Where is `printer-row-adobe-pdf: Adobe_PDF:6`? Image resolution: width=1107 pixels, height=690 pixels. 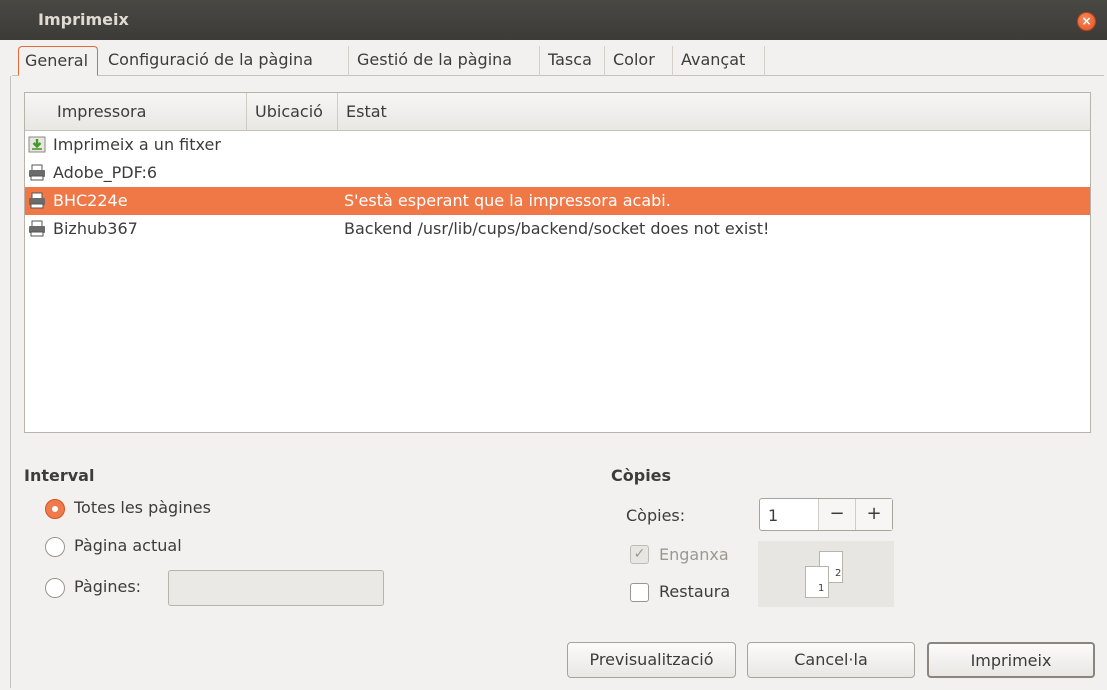 printer-row-adobe-pdf: Adobe_PDF:6 is located at coordinates (557, 173).